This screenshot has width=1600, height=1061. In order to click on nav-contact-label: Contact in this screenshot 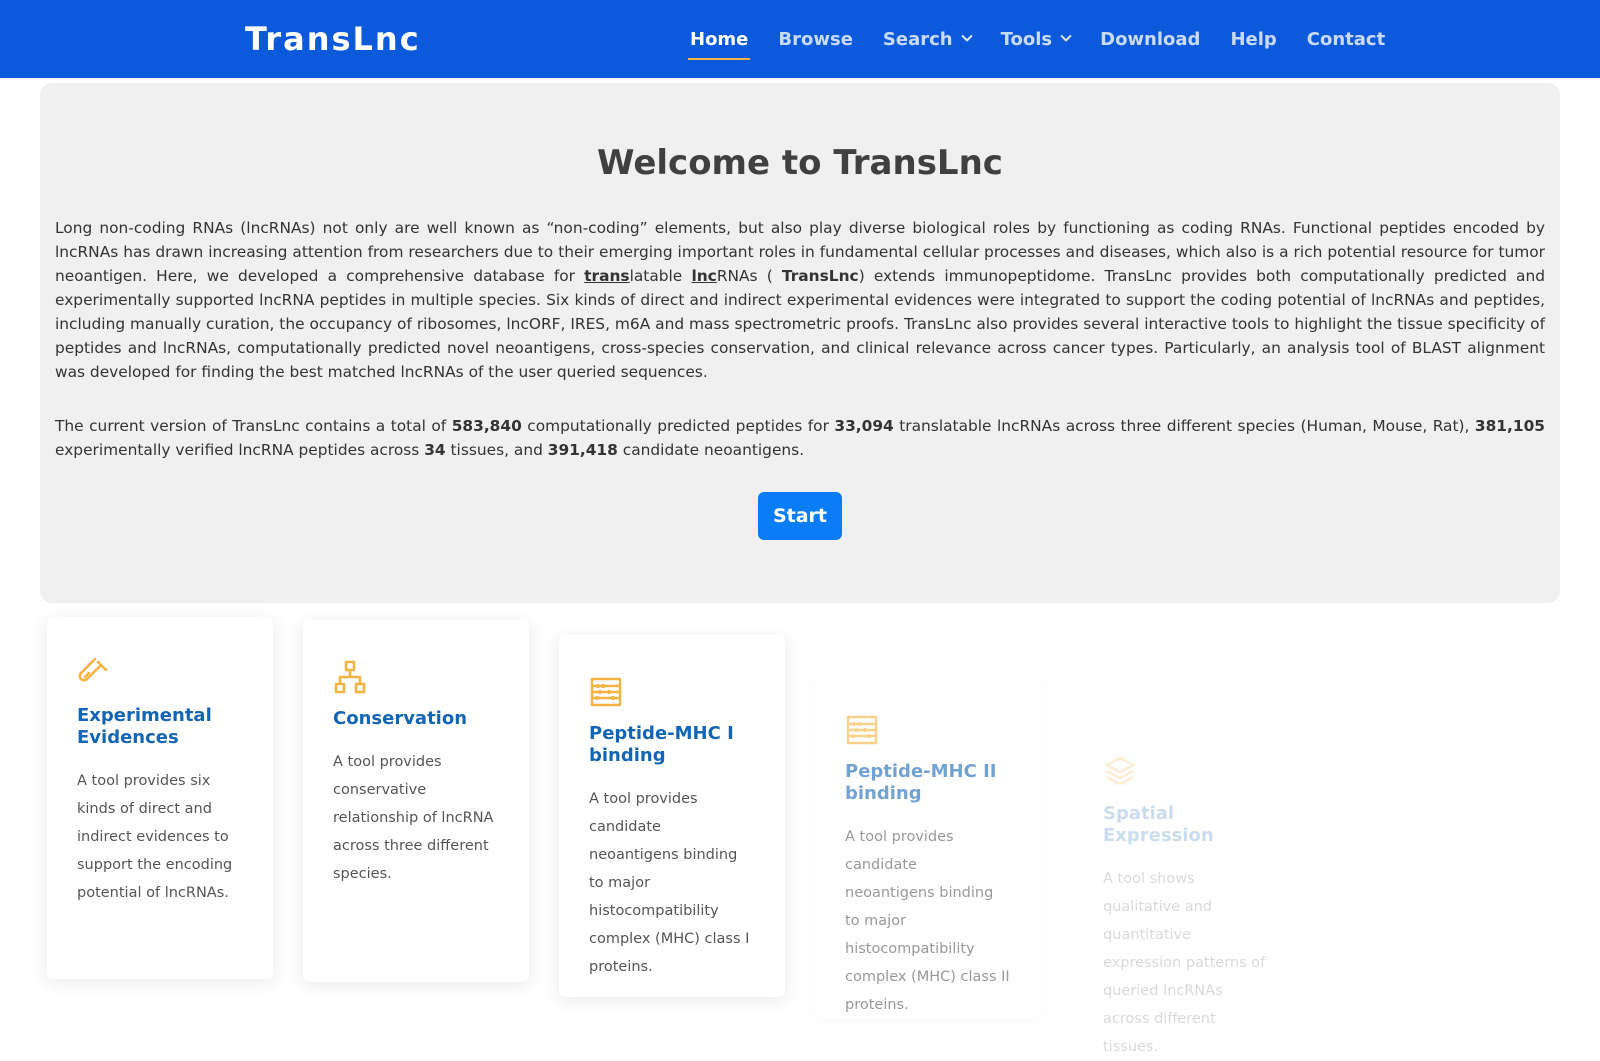, I will do `click(1346, 39)`.